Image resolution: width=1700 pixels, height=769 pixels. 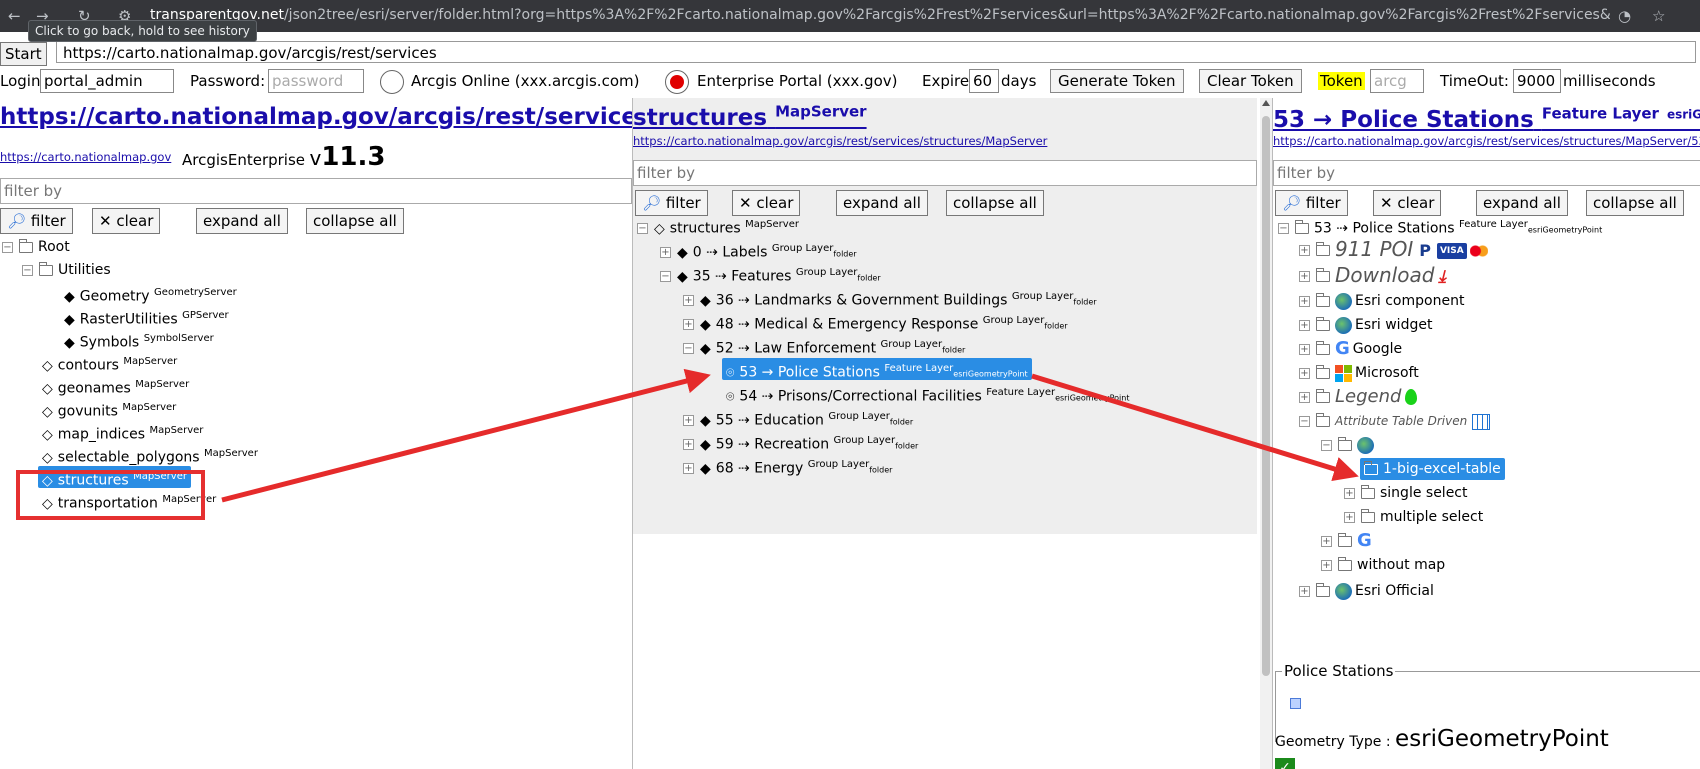 What do you see at coordinates (750, 116) in the screenshot?
I see `structures-link: structures MapServer` at bounding box center [750, 116].